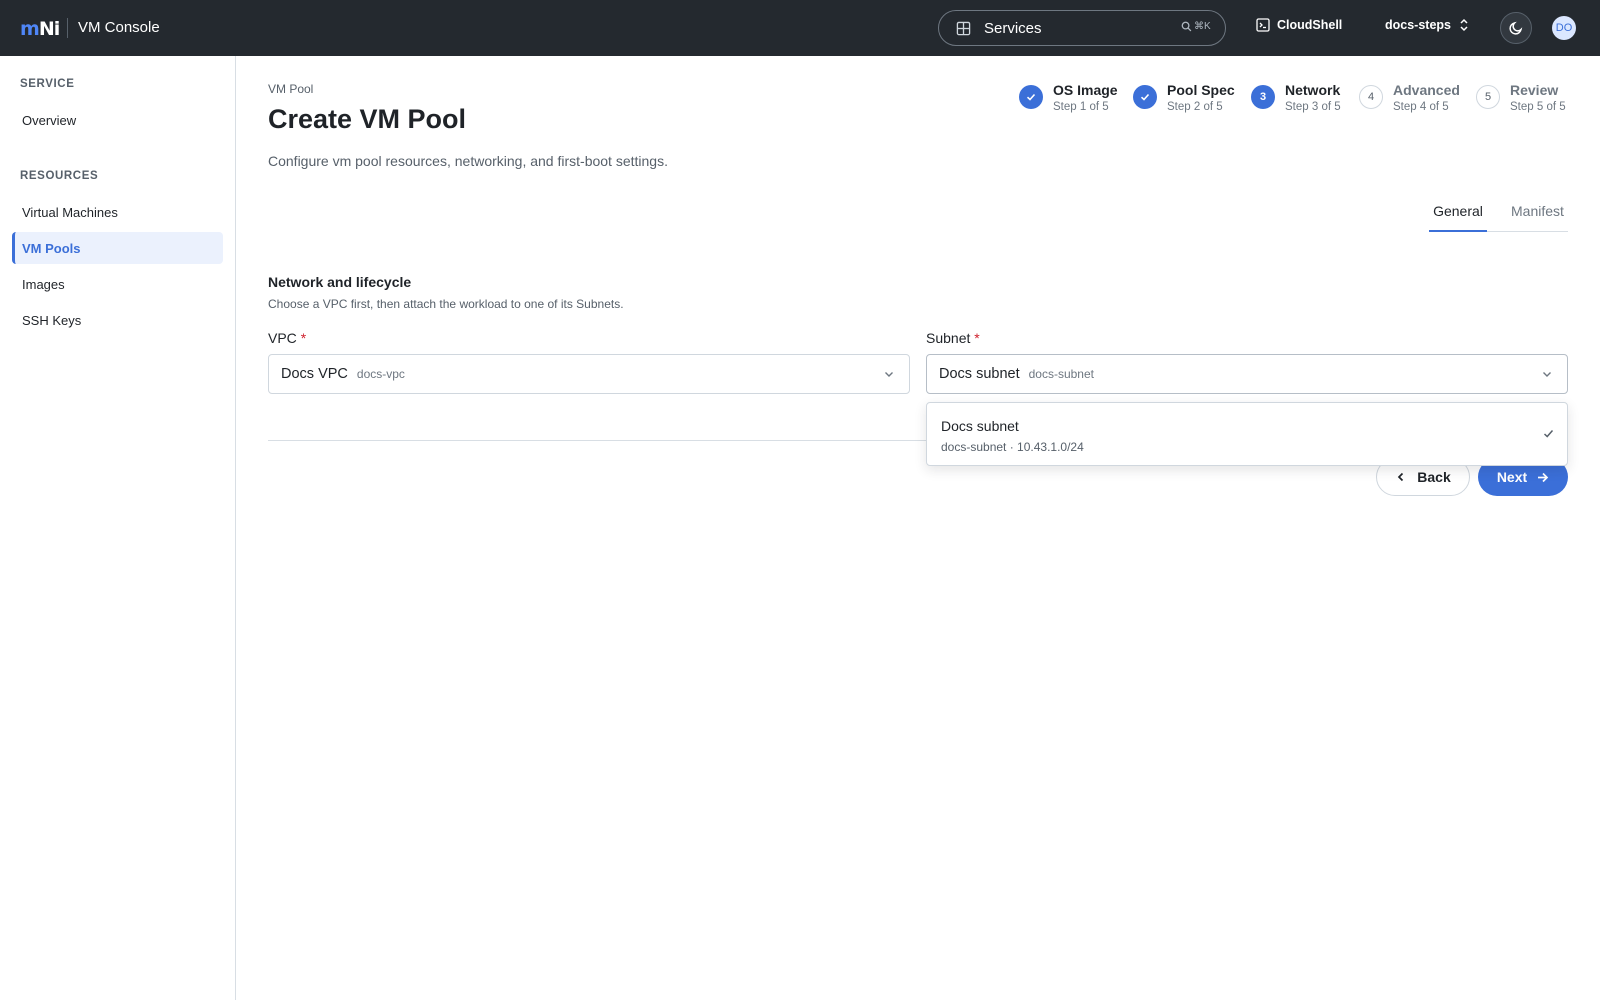 This screenshot has height=1000, width=1600. I want to click on subnet-select: Docs subnet docs-subnet, so click(1247, 374).